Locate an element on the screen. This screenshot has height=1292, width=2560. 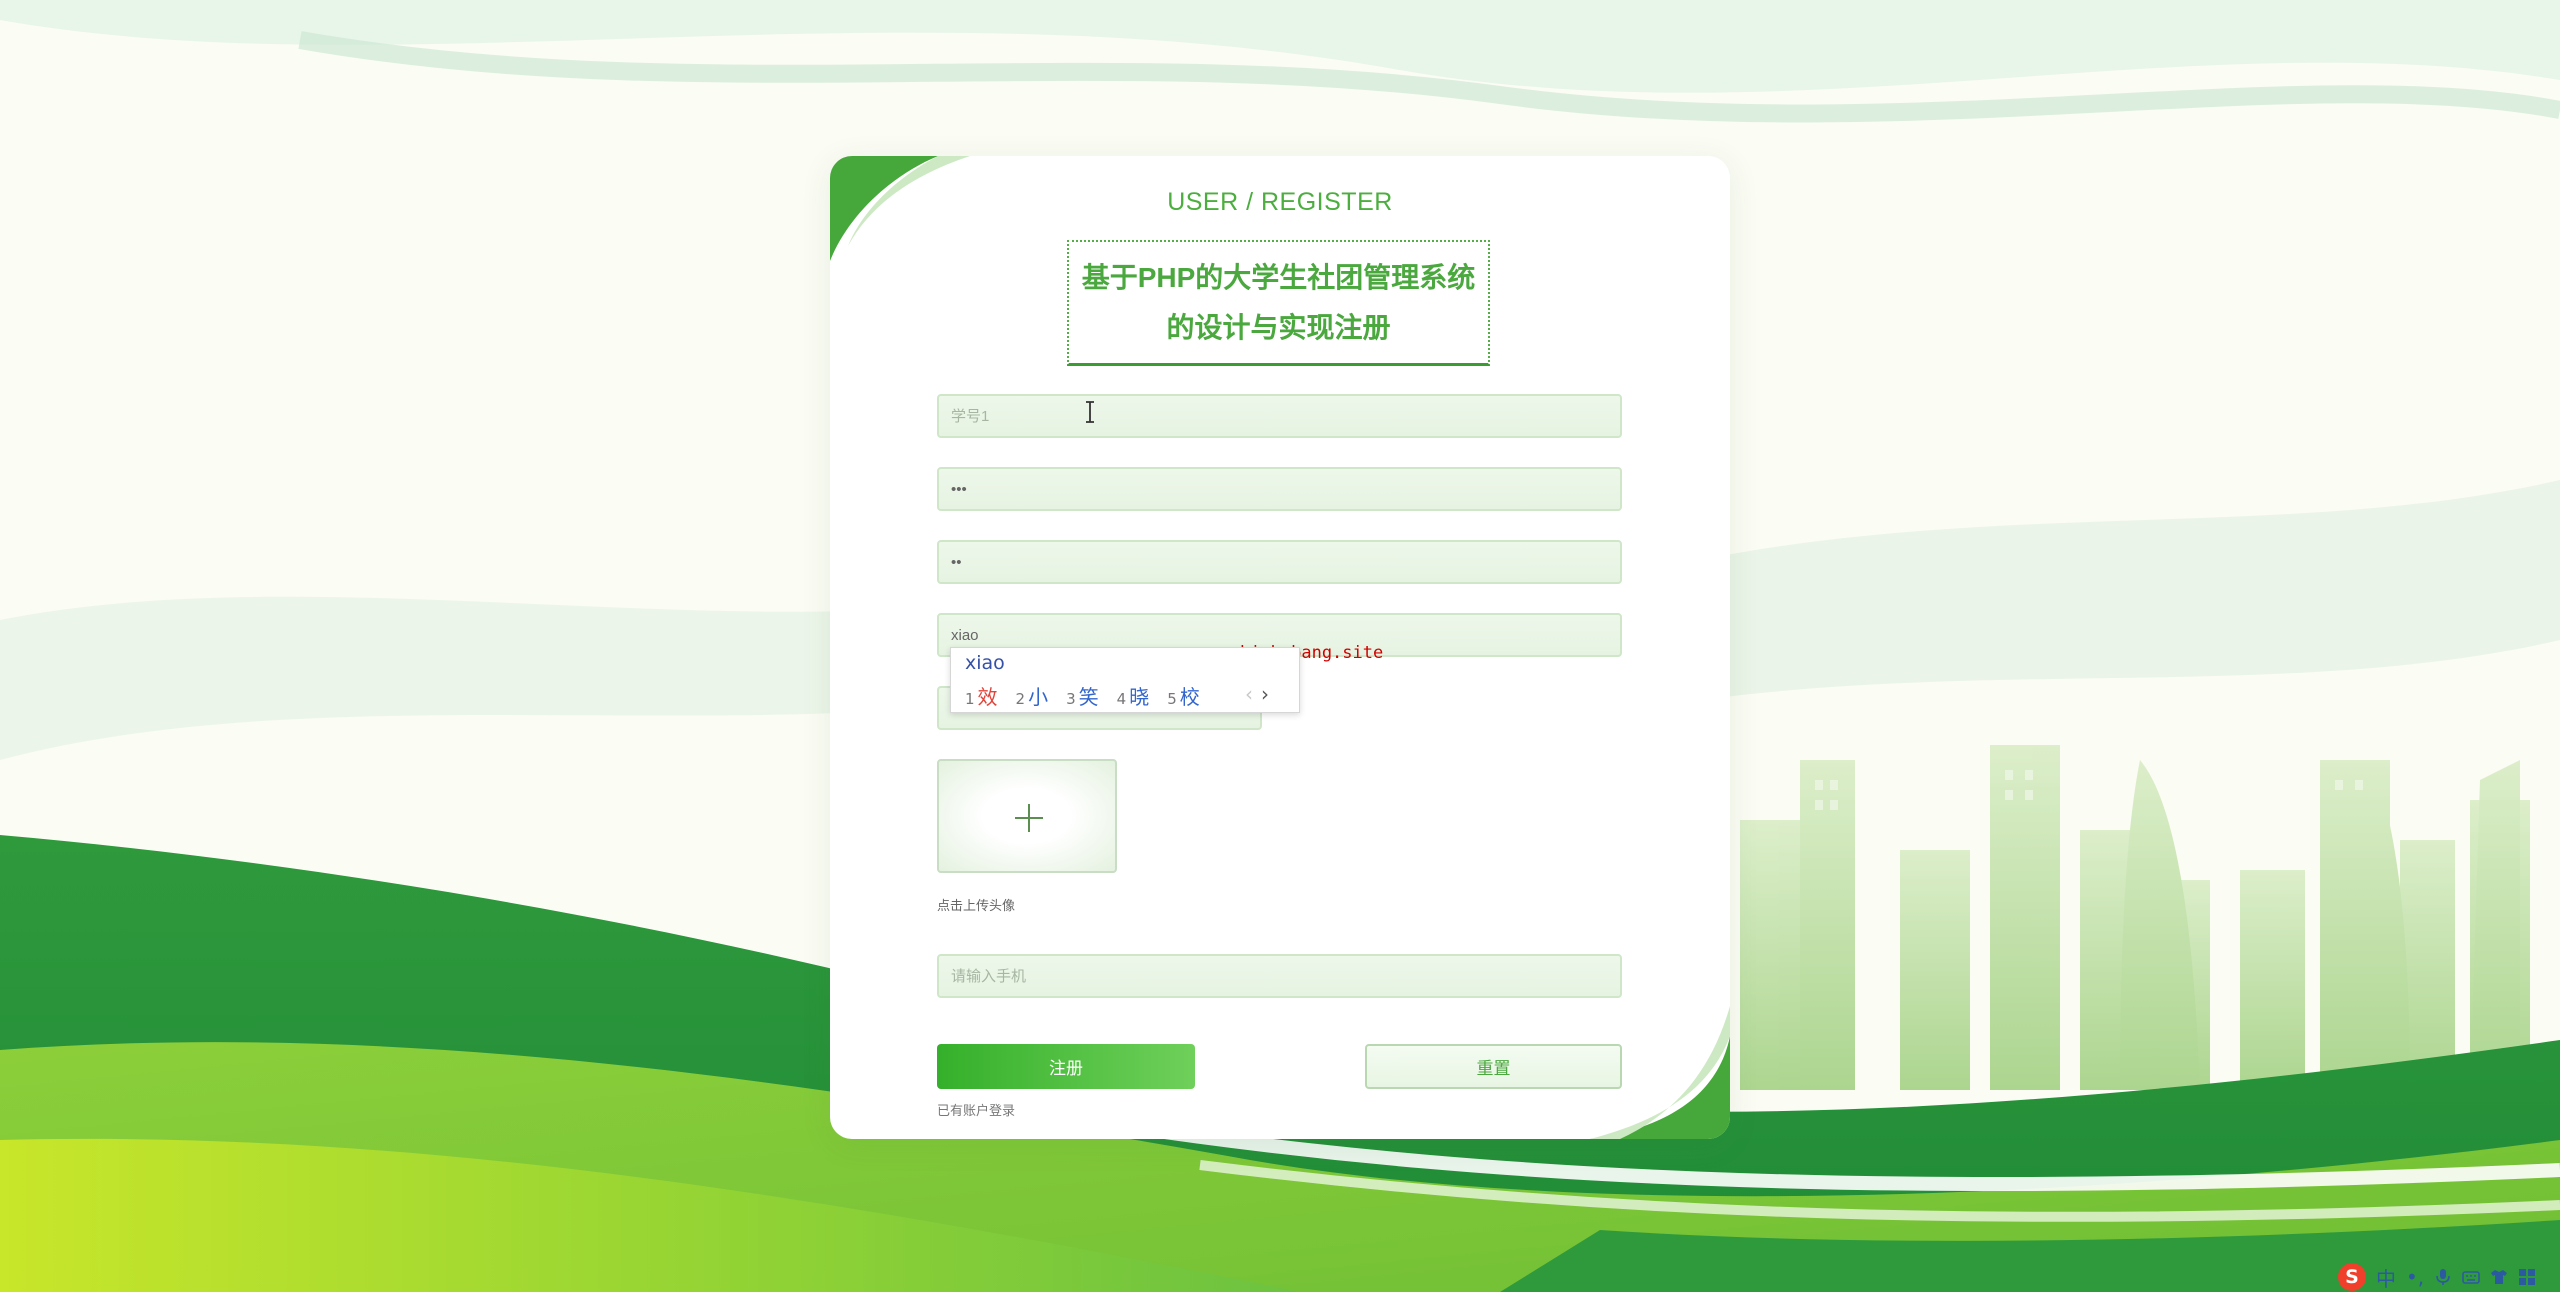
register-heading: USER / REGISTER is located at coordinates (1280, 202).